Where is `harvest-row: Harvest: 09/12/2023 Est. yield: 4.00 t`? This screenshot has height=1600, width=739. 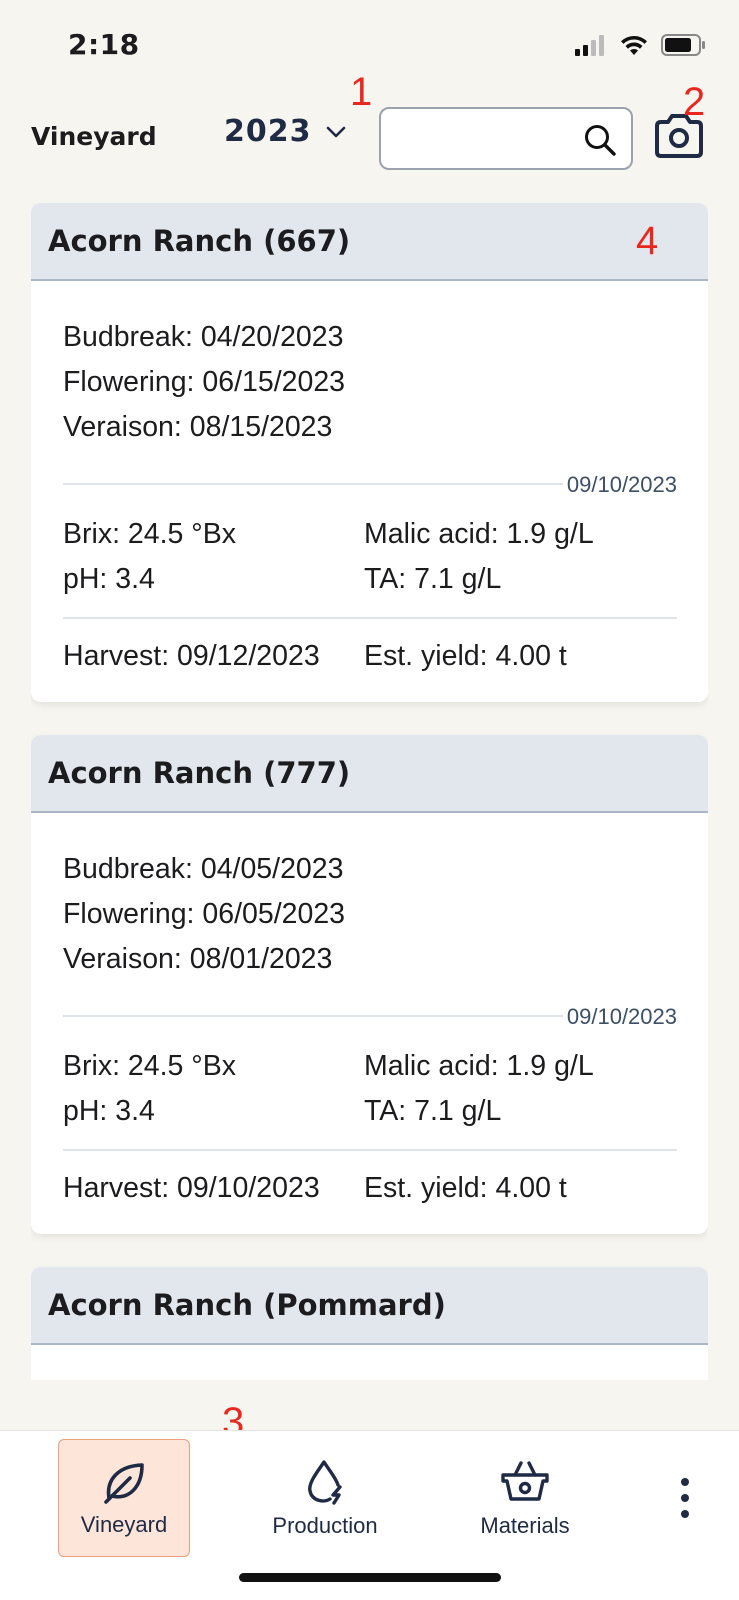
harvest-row: Harvest: 09/12/2023 Est. yield: 4.00 t is located at coordinates (370, 656).